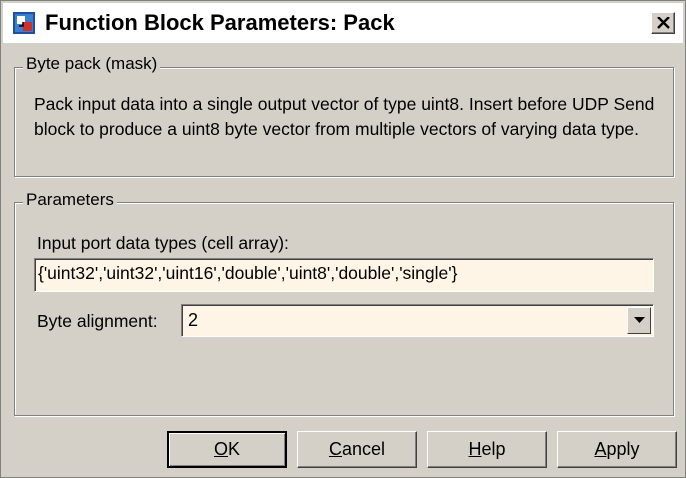  What do you see at coordinates (220, 449) in the screenshot?
I see `ok-mnemonic: O` at bounding box center [220, 449].